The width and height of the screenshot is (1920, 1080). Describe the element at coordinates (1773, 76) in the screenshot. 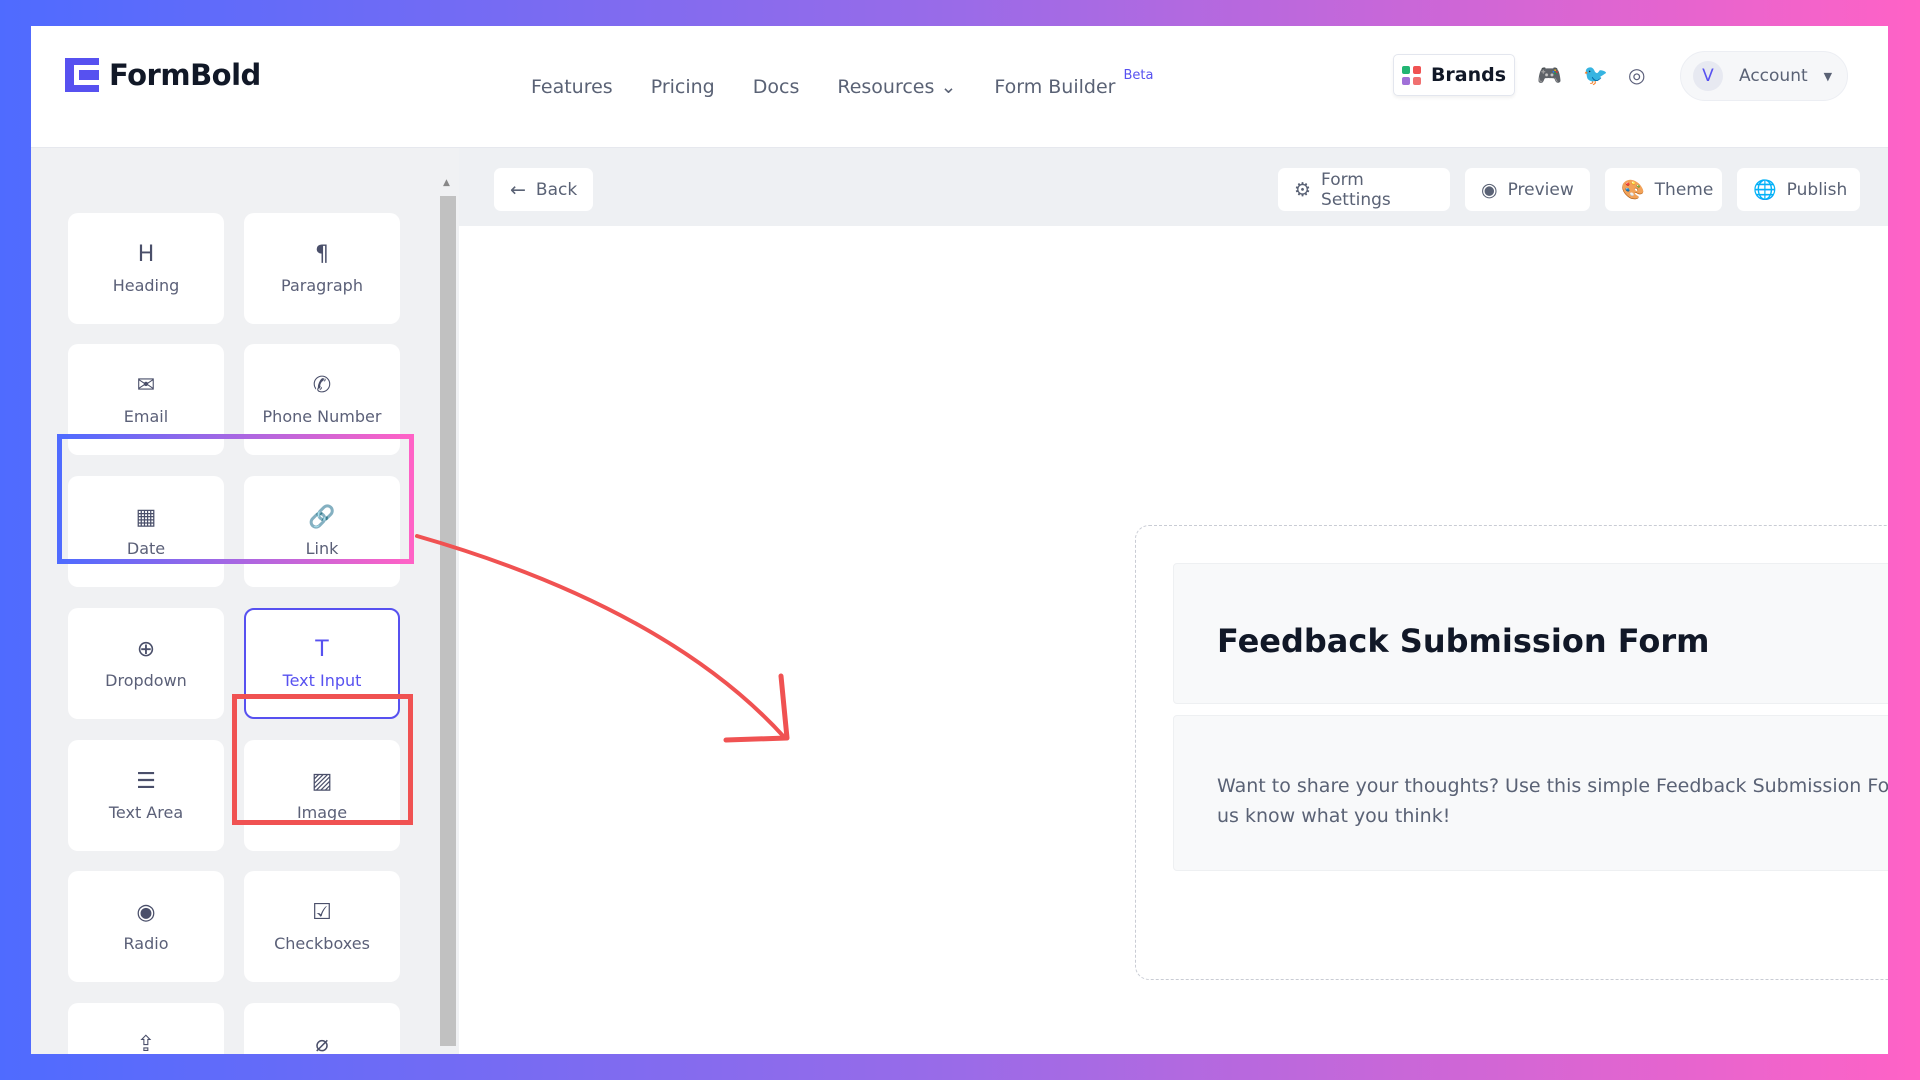

I see `account-label: Account` at that location.